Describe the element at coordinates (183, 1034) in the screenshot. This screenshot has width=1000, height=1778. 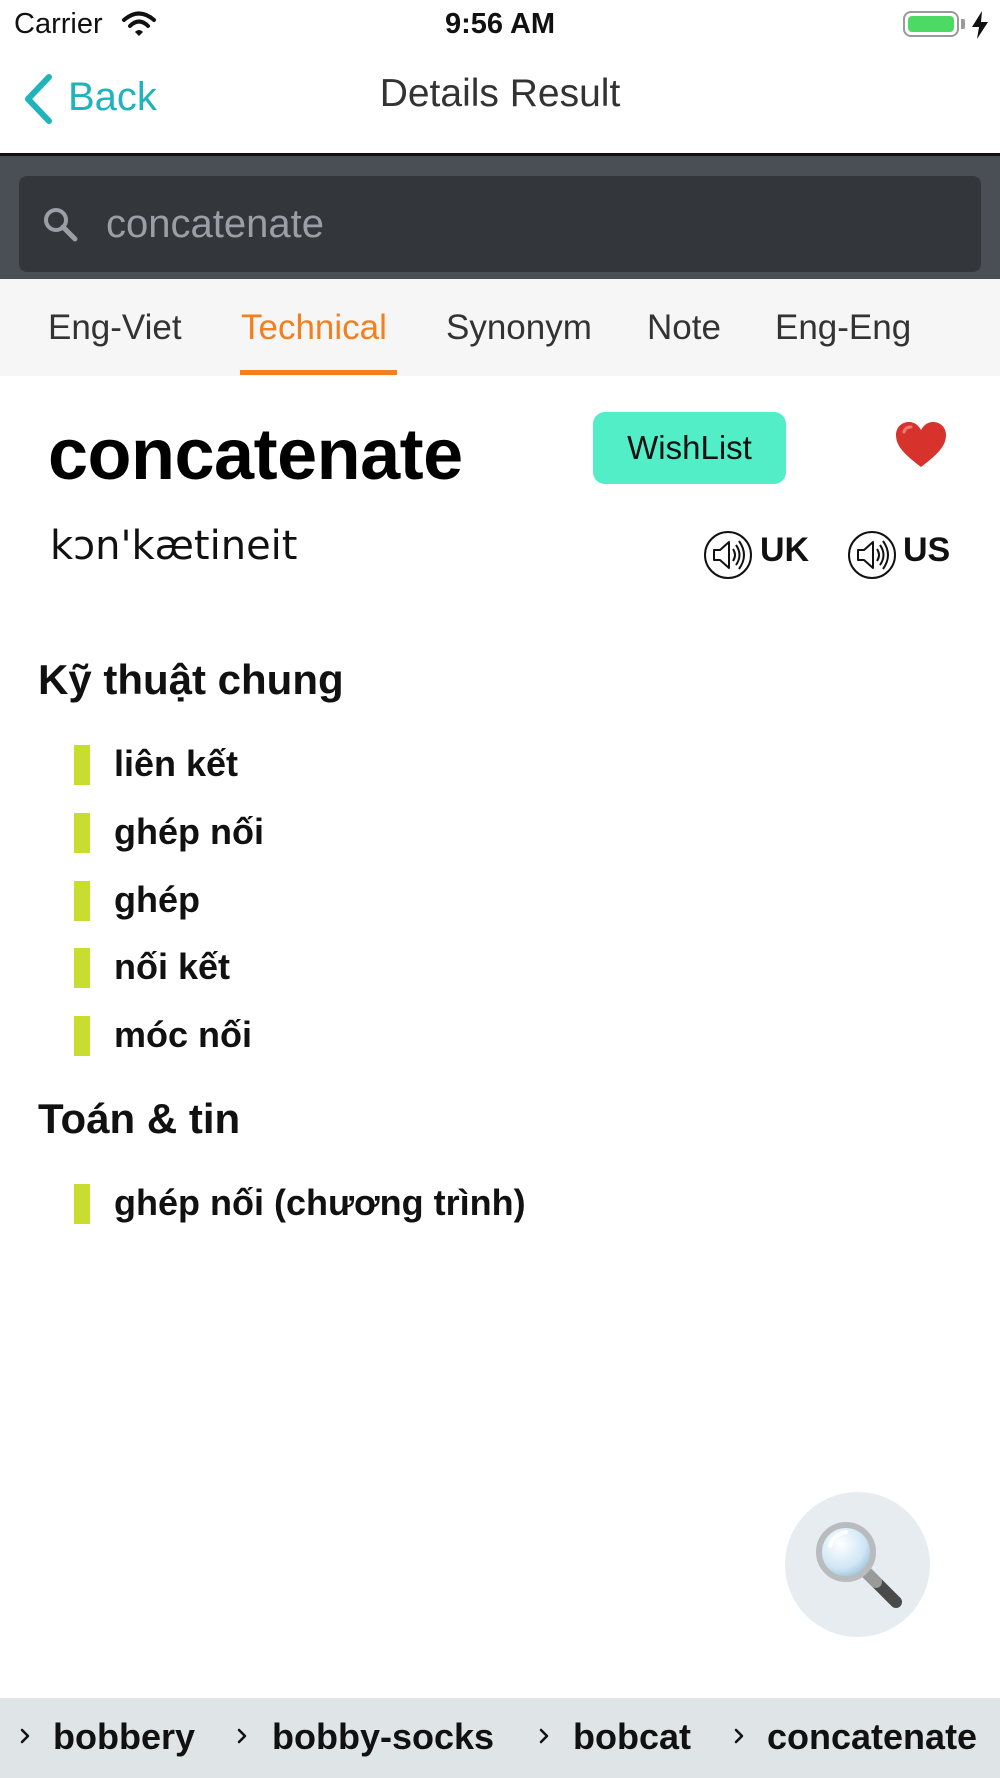
I see `definition-text: móc nối` at that location.